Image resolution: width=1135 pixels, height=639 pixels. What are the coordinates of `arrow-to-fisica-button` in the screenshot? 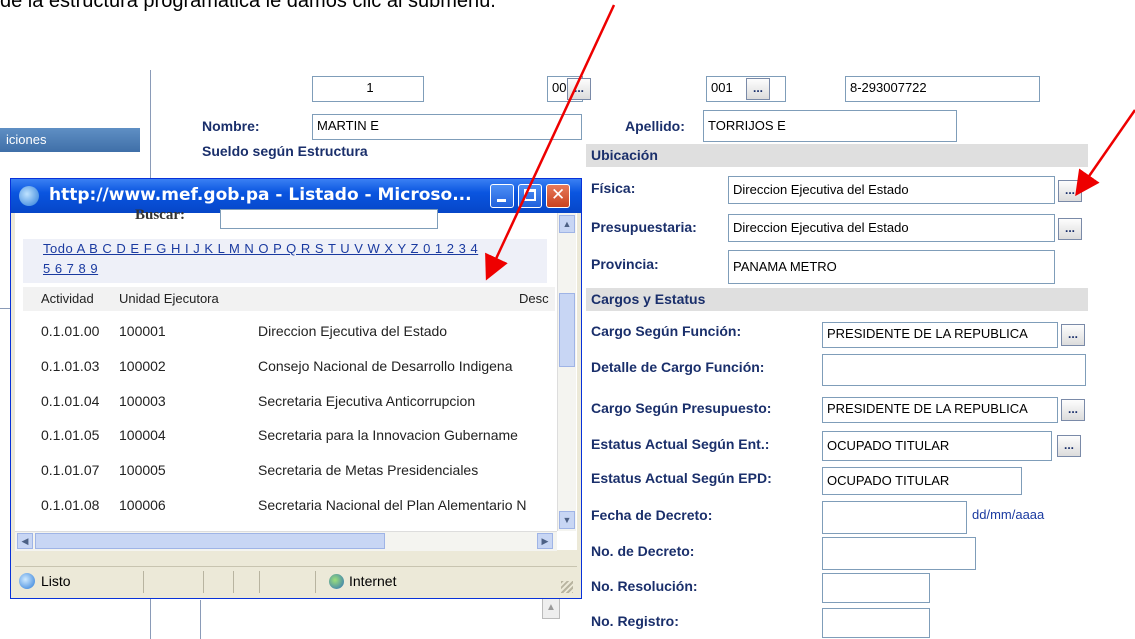 It's located at (1105, 153).